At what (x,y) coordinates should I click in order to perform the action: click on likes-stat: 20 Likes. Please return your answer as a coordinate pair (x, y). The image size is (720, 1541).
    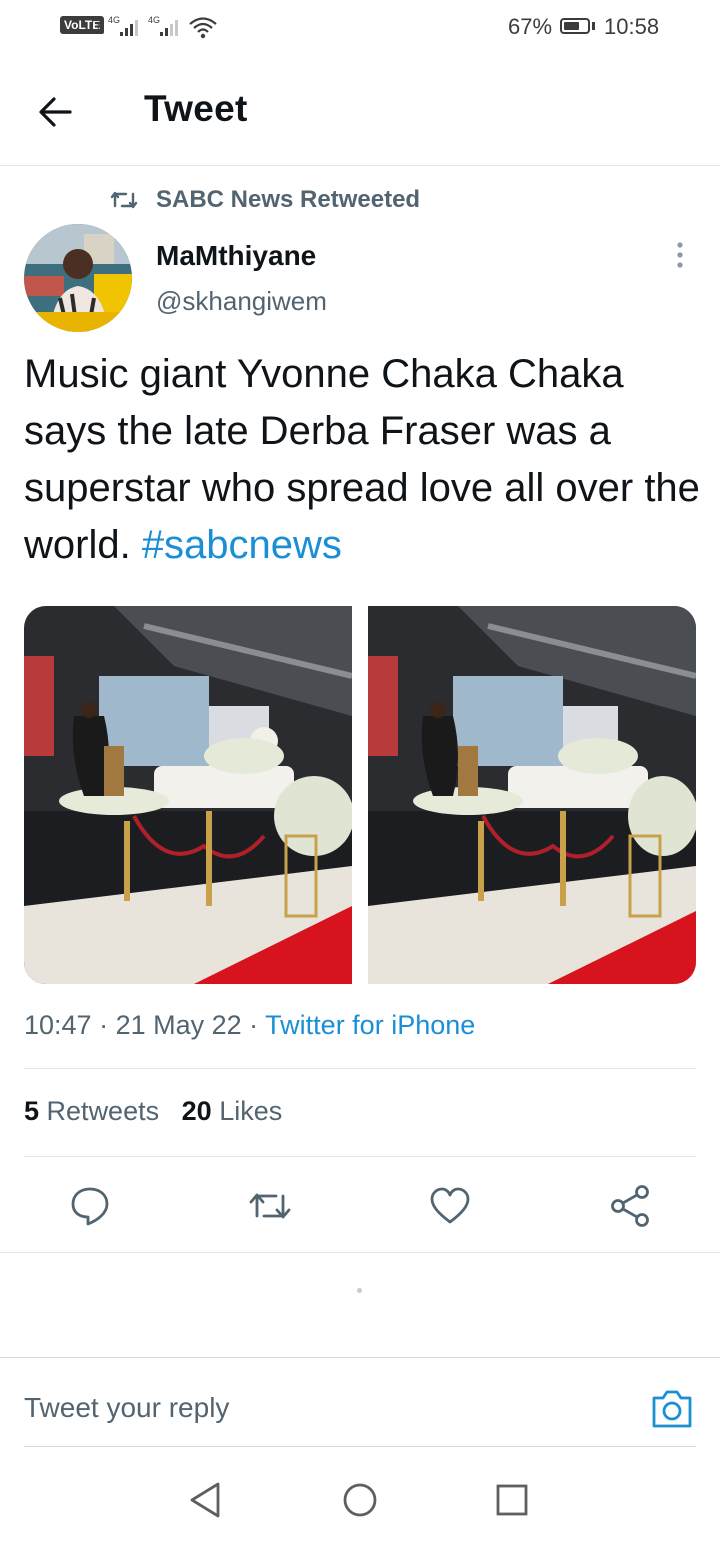
    Looking at the image, I should click on (232, 1111).